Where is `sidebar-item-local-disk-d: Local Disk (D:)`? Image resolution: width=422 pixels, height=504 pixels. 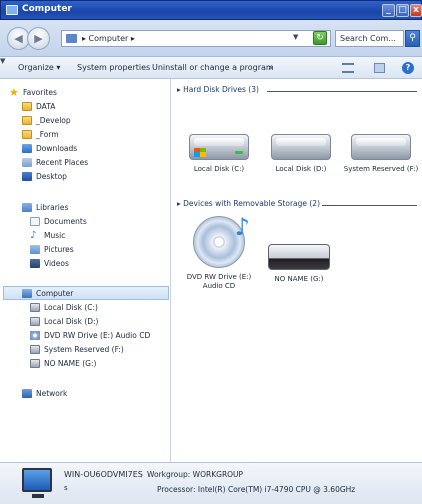 sidebar-item-local-disk-d: Local Disk (D:) is located at coordinates (64, 321).